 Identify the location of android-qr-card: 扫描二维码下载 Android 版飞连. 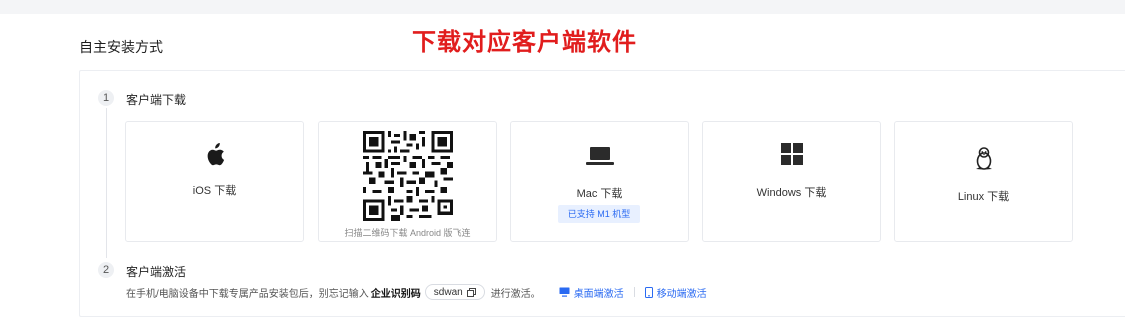
(407, 181).